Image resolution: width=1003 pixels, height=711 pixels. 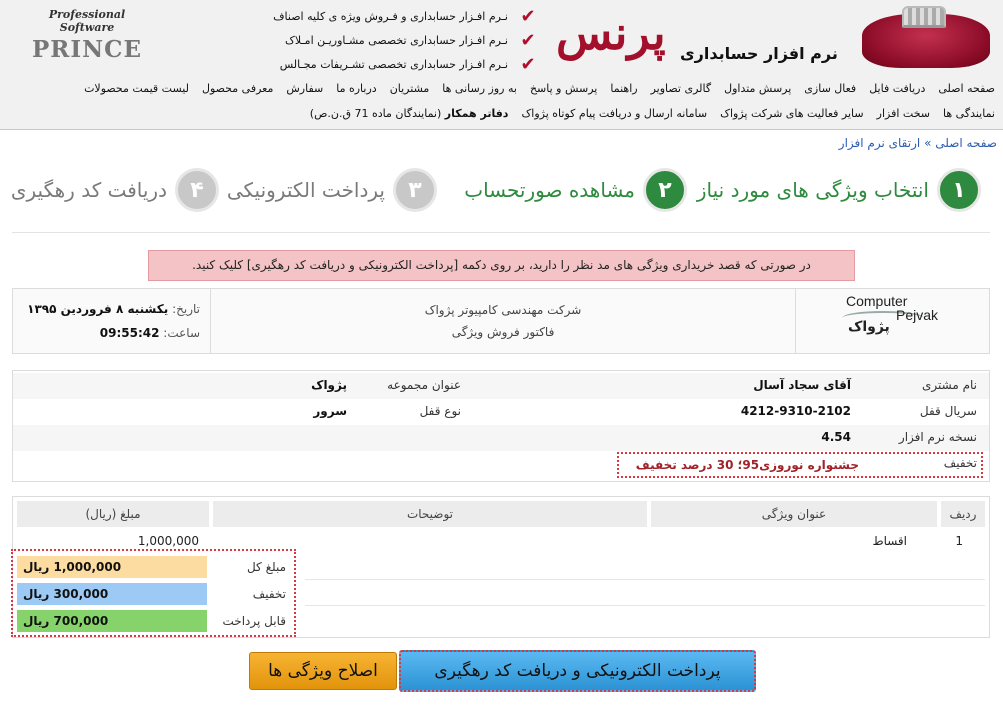 What do you see at coordinates (430, 514) in the screenshot?
I see `column-header-description: توضیحات` at bounding box center [430, 514].